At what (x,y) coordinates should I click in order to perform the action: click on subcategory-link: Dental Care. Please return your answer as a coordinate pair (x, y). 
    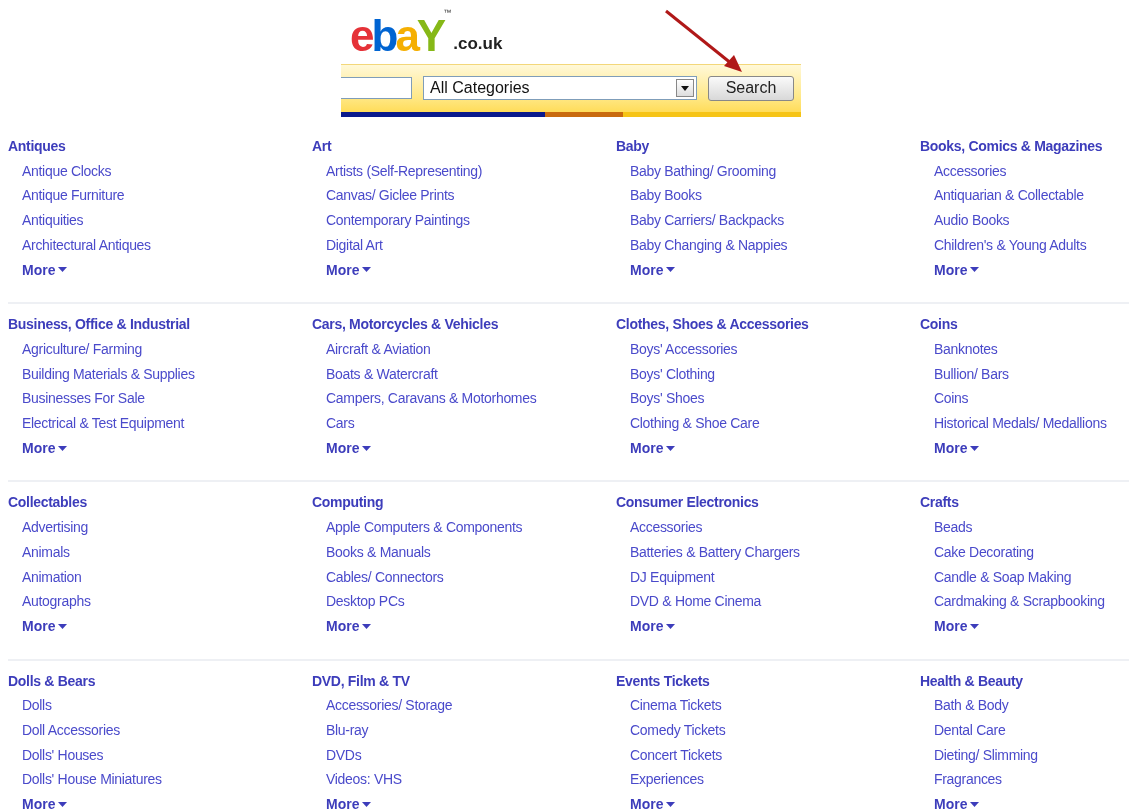
    Looking at the image, I should click on (970, 730).